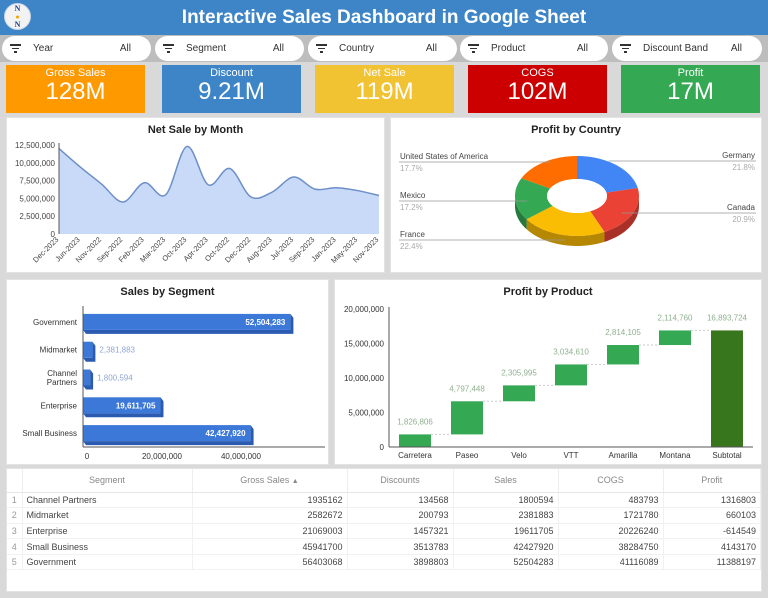 This screenshot has width=768, height=598. Describe the element at coordinates (270, 481) in the screenshot. I see `column-header-gross-sales: Gross Sales ▲` at that location.